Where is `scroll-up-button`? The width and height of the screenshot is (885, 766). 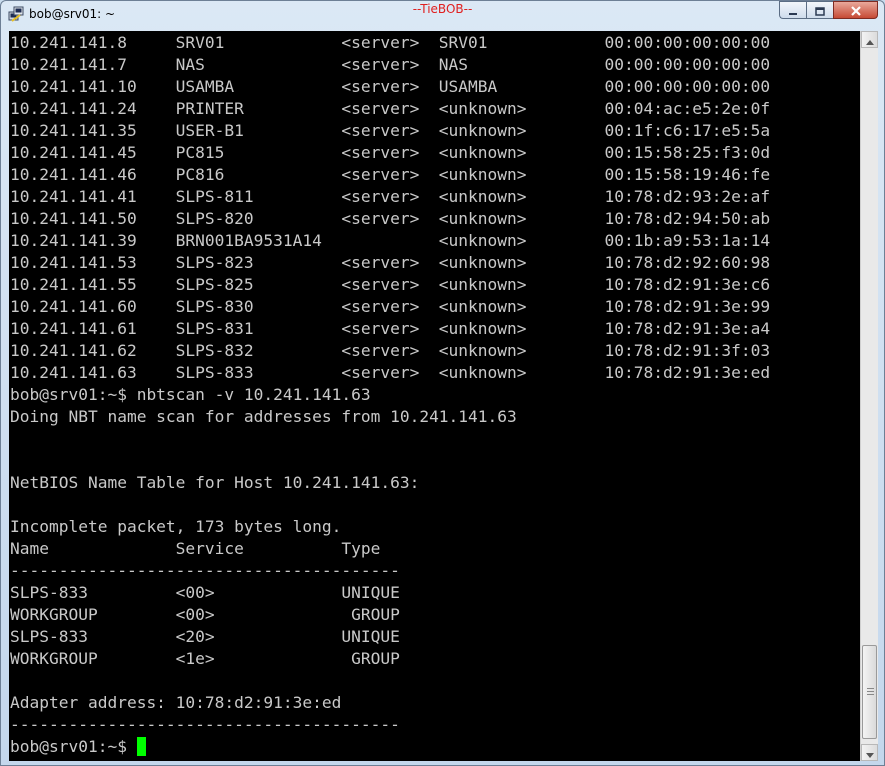
scroll-up-button is located at coordinates (869, 39).